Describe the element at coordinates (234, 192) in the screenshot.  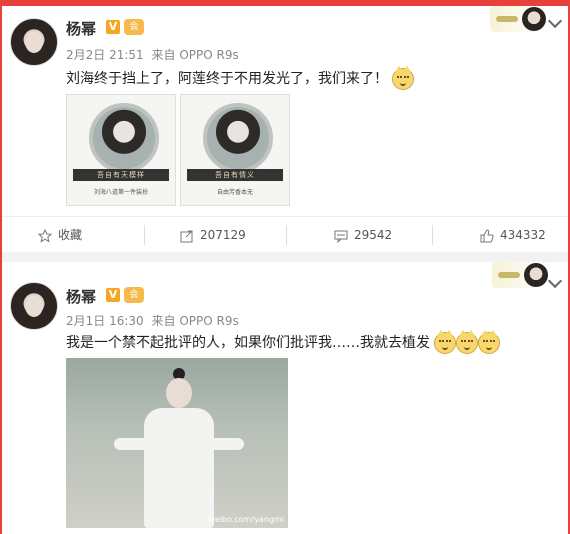
I see `image-caption: 自由芳香本无` at that location.